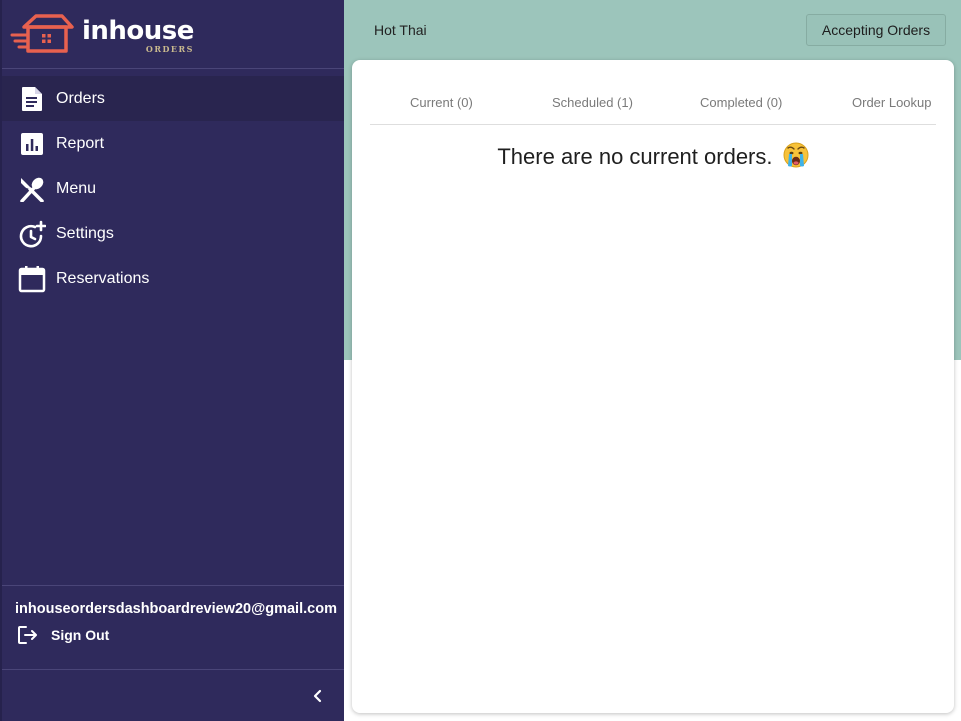 The height and width of the screenshot is (721, 961). I want to click on collapse-sidebar-button, so click(318, 696).